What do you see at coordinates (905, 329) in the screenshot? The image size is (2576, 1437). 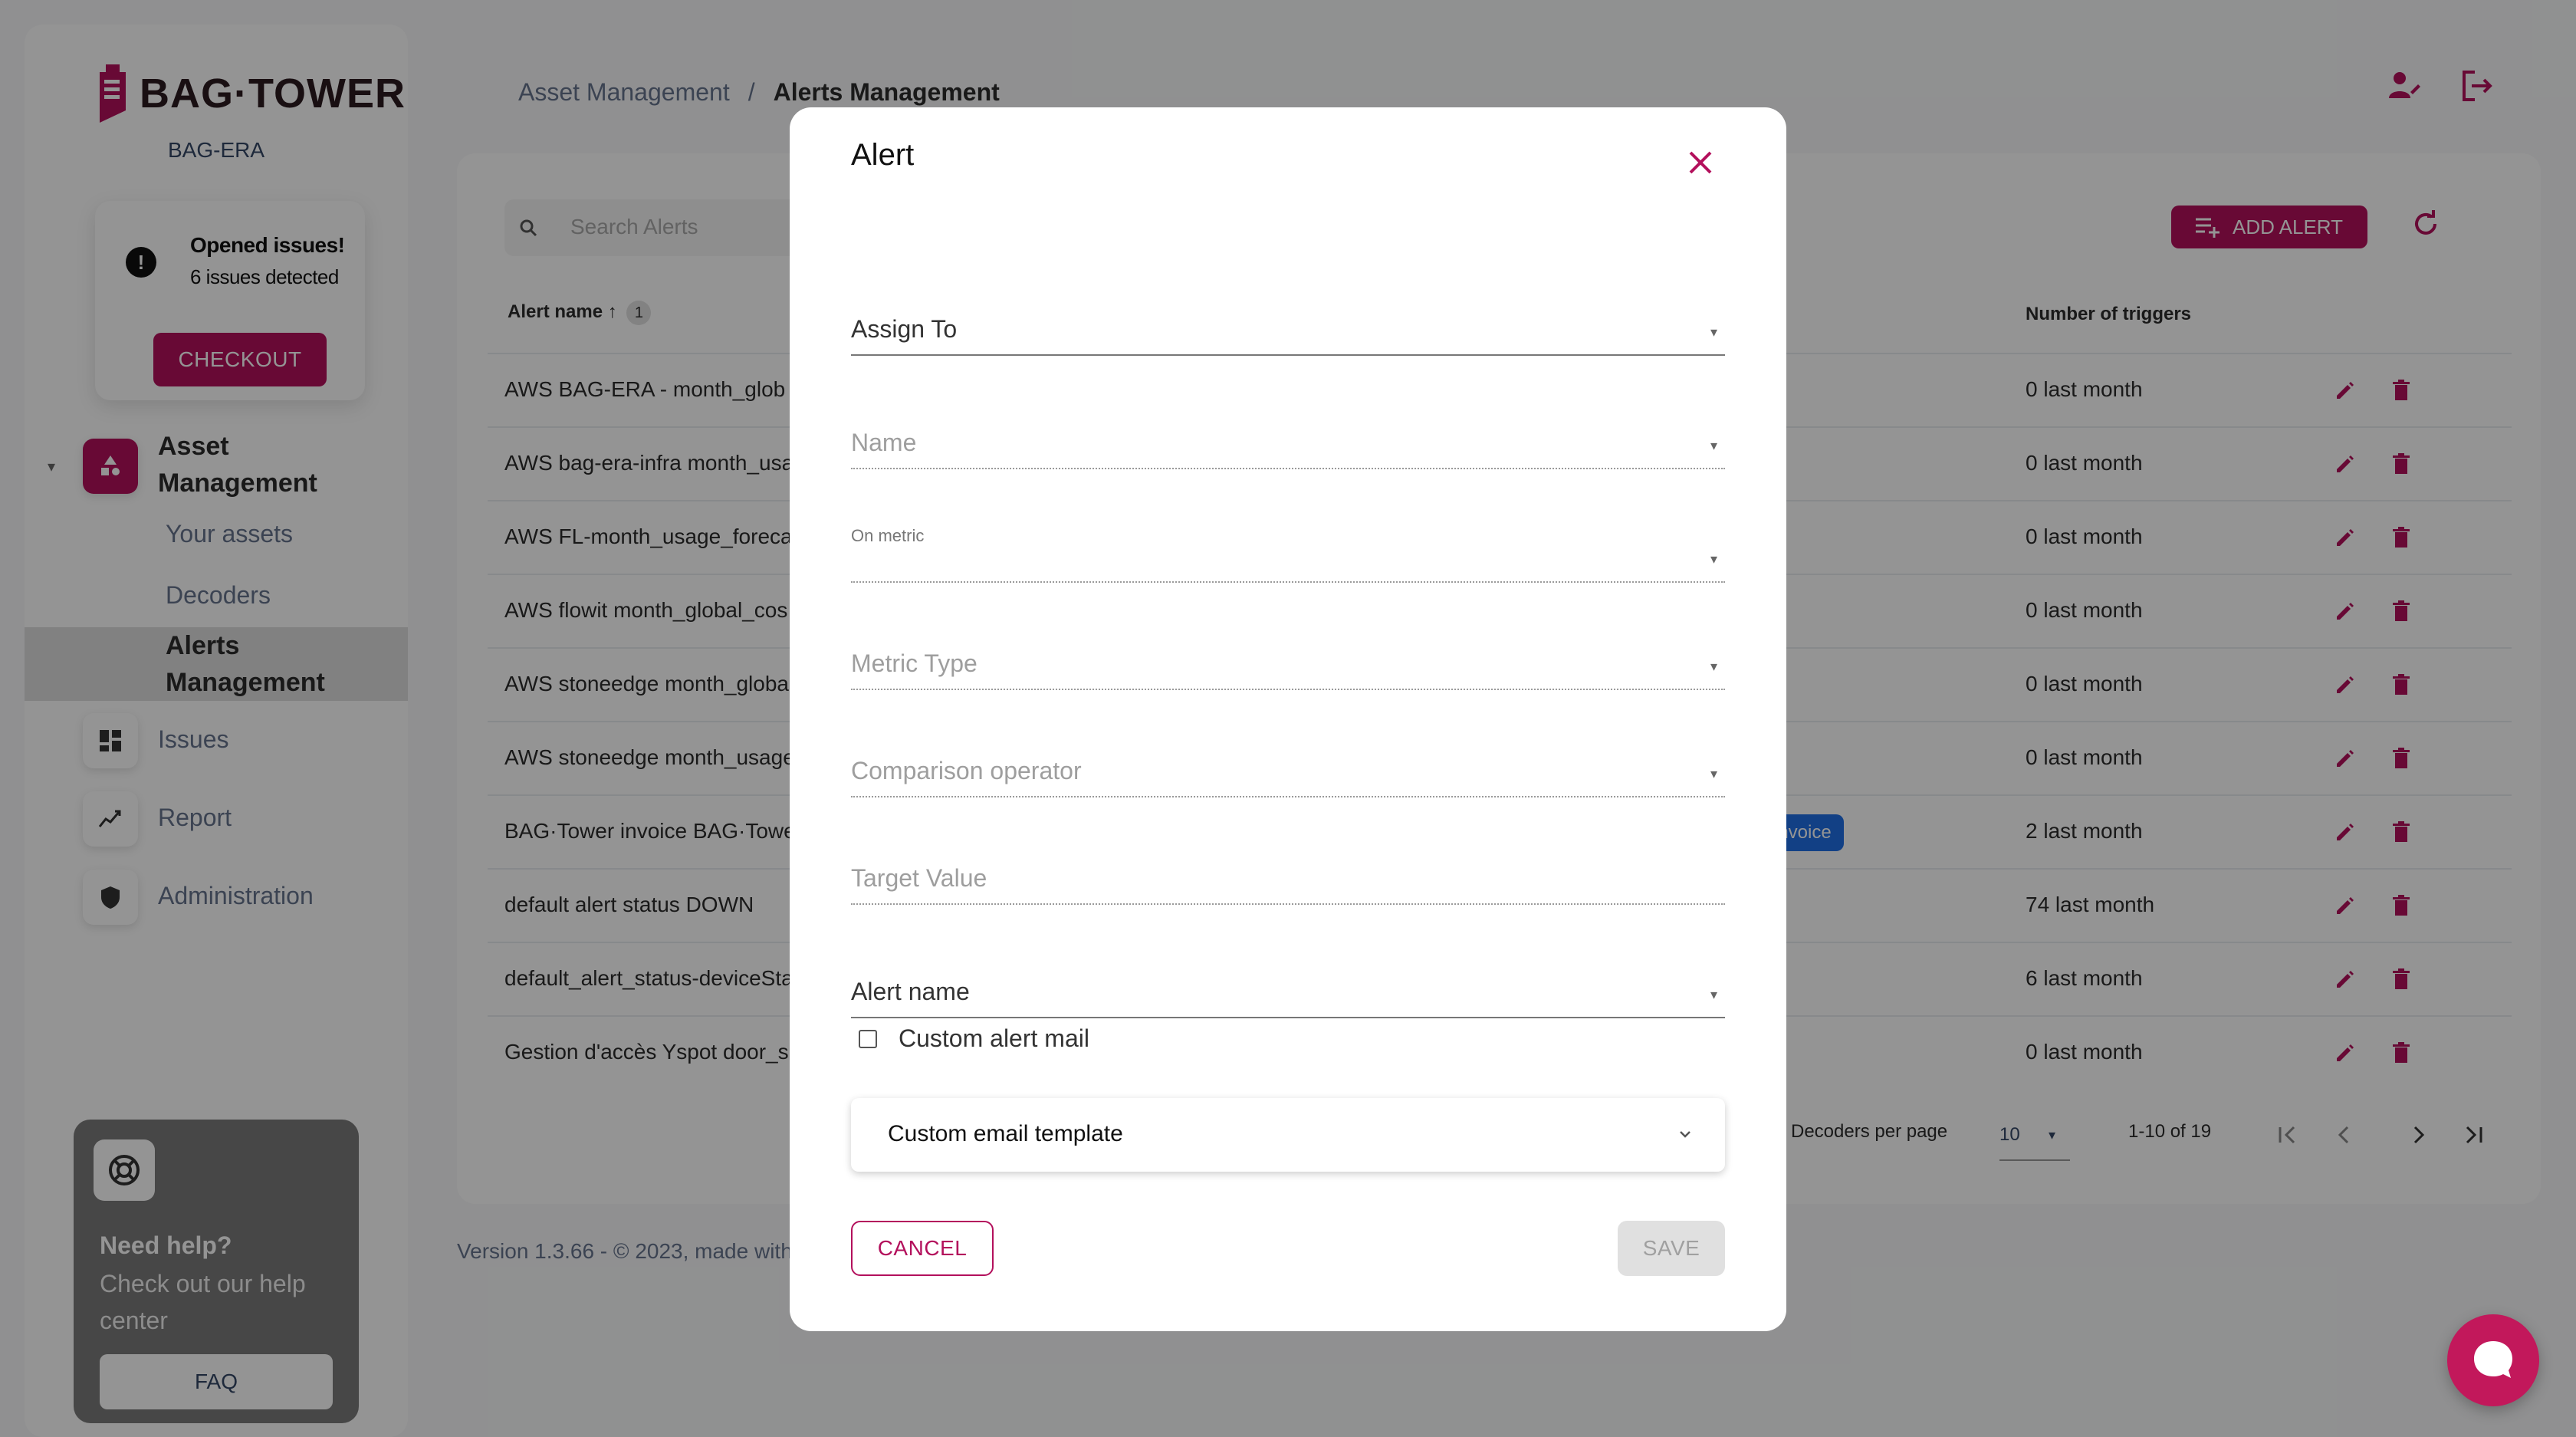 I see `assign-to-label: Assign To` at bounding box center [905, 329].